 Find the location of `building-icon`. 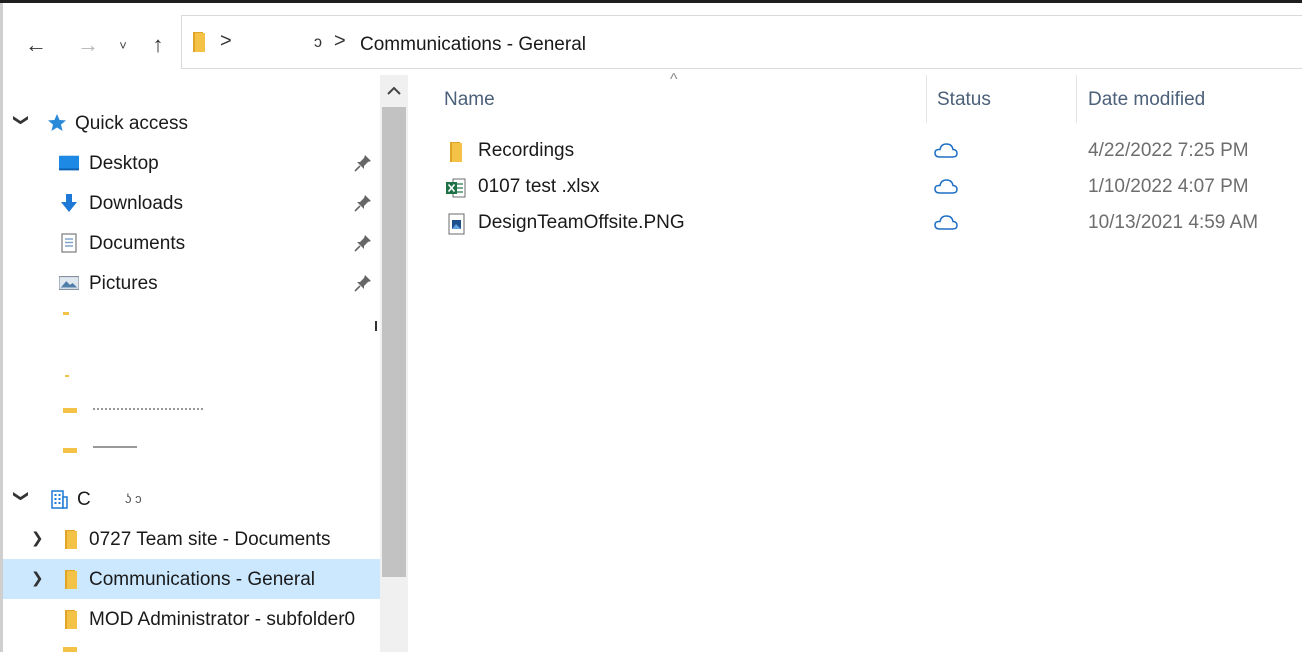

building-icon is located at coordinates (59, 499).